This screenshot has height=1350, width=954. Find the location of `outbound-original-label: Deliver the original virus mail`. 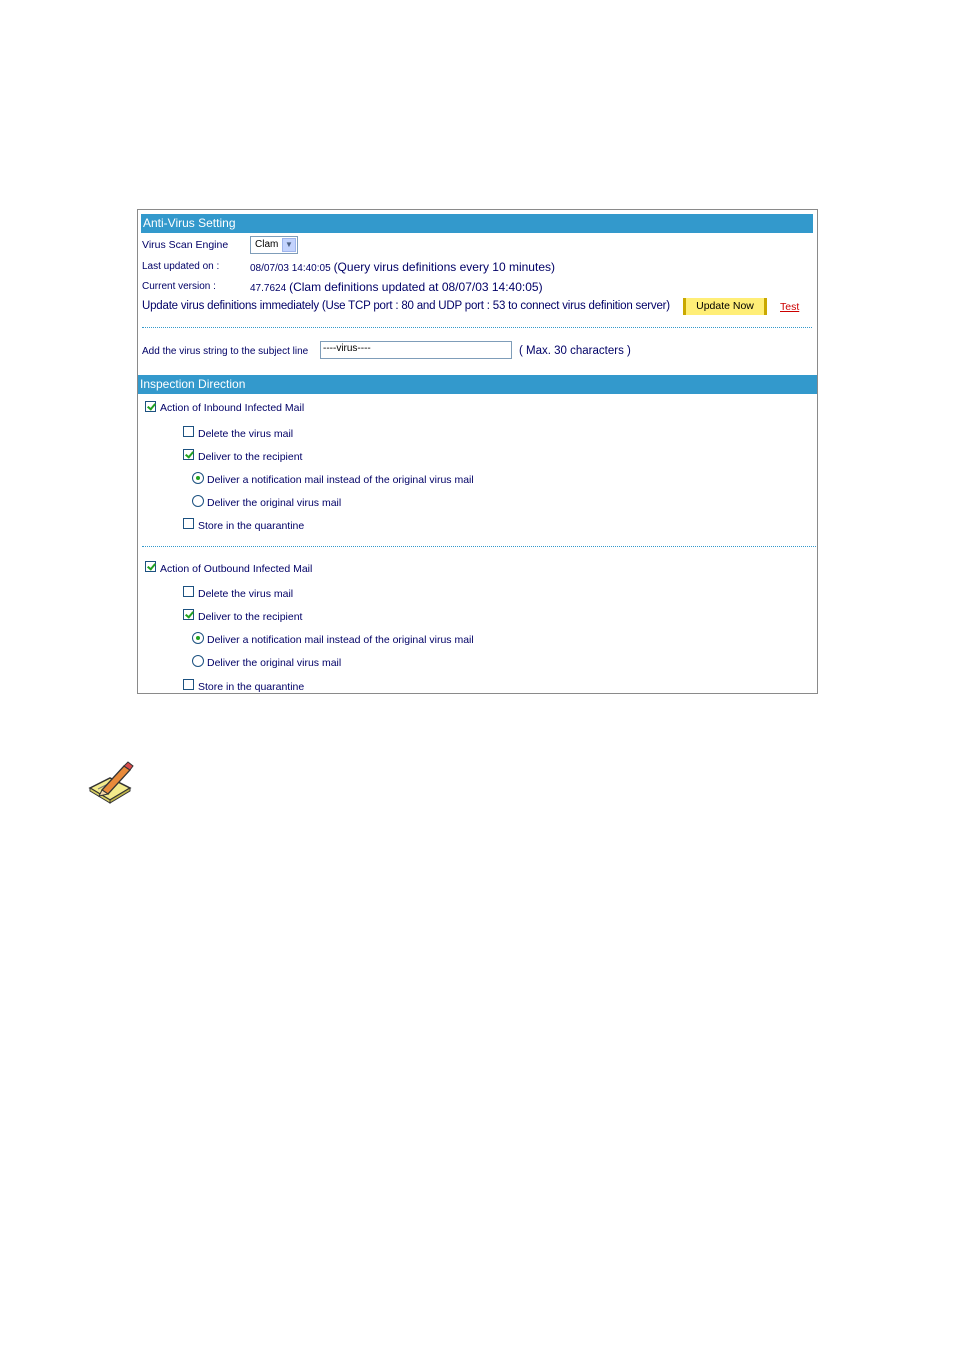

outbound-original-label: Deliver the original virus mail is located at coordinates (274, 663).